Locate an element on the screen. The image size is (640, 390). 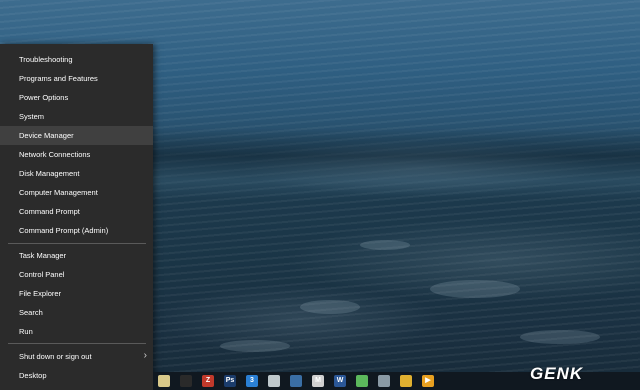
menu-item-file-explorer: File Explorer is located at coordinates (76, 293).